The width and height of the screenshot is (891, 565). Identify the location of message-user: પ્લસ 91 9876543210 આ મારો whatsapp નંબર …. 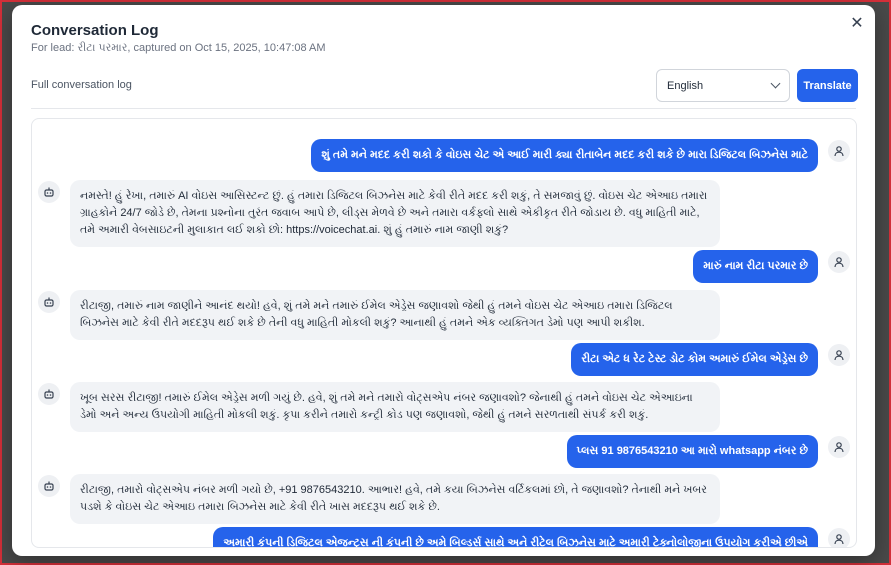
(708, 451).